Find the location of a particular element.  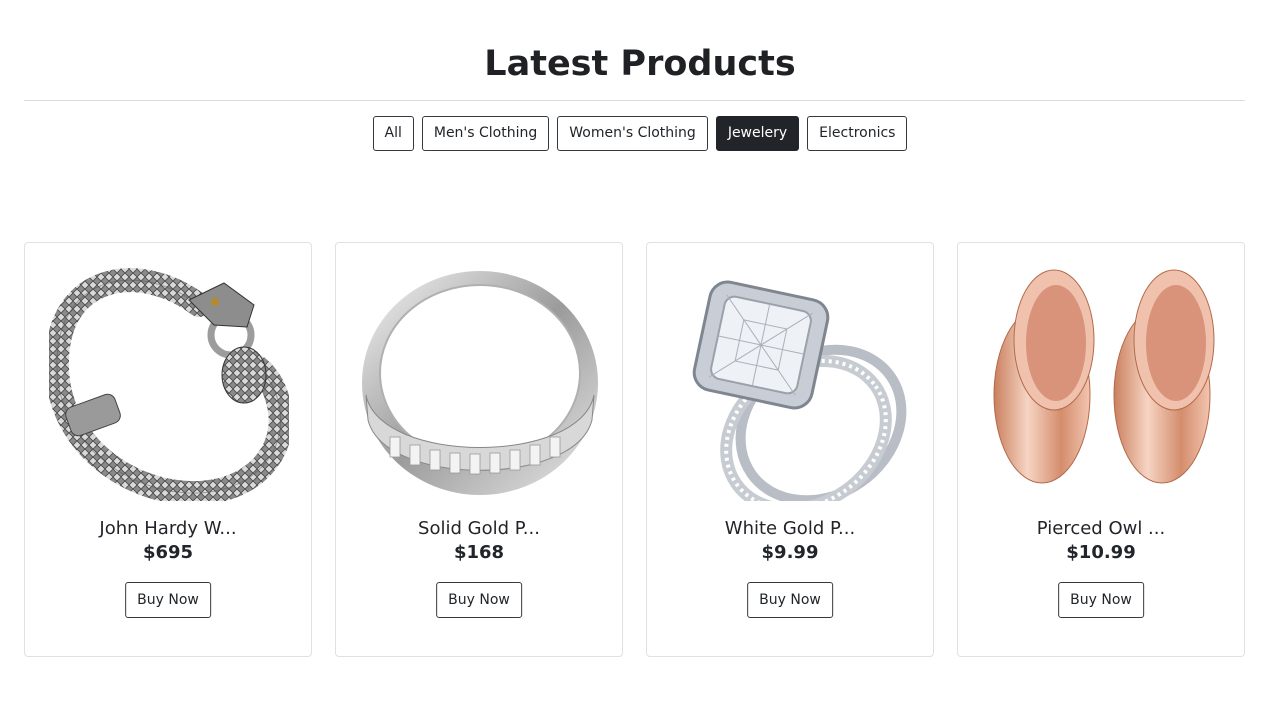

product-card: John Hardy W... $695 Buy Now is located at coordinates (168, 449).